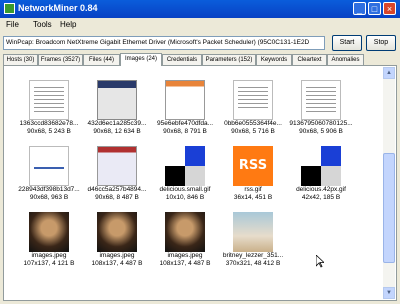  What do you see at coordinates (200, 25) in the screenshot?
I see `menu-bar: File Tools Help` at bounding box center [200, 25].